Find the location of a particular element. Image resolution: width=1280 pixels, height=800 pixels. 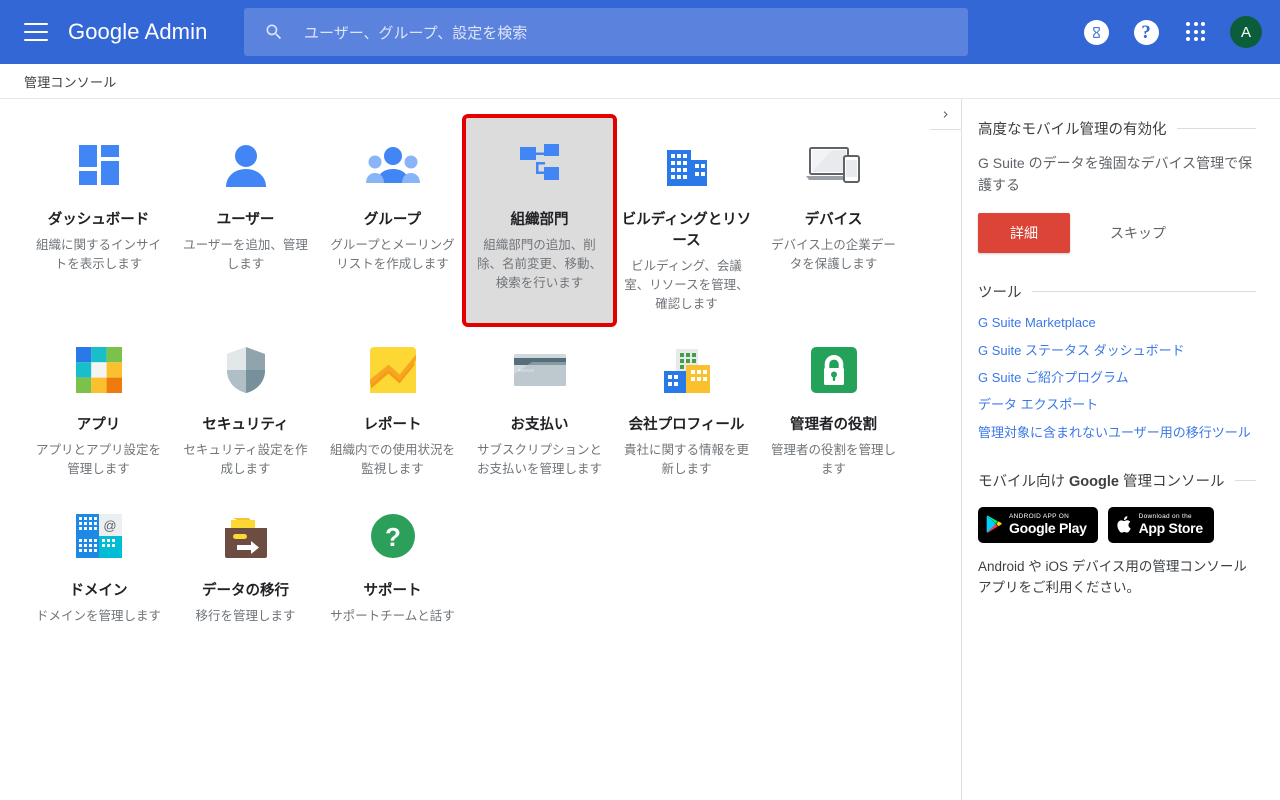

card-description: ドメインを管理します is located at coordinates (98, 615).